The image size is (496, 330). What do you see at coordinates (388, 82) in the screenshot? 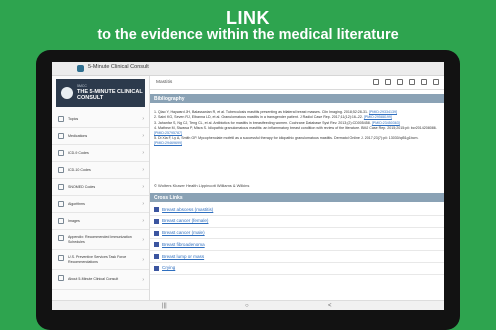
I see `bookmark-icon` at bounding box center [388, 82].